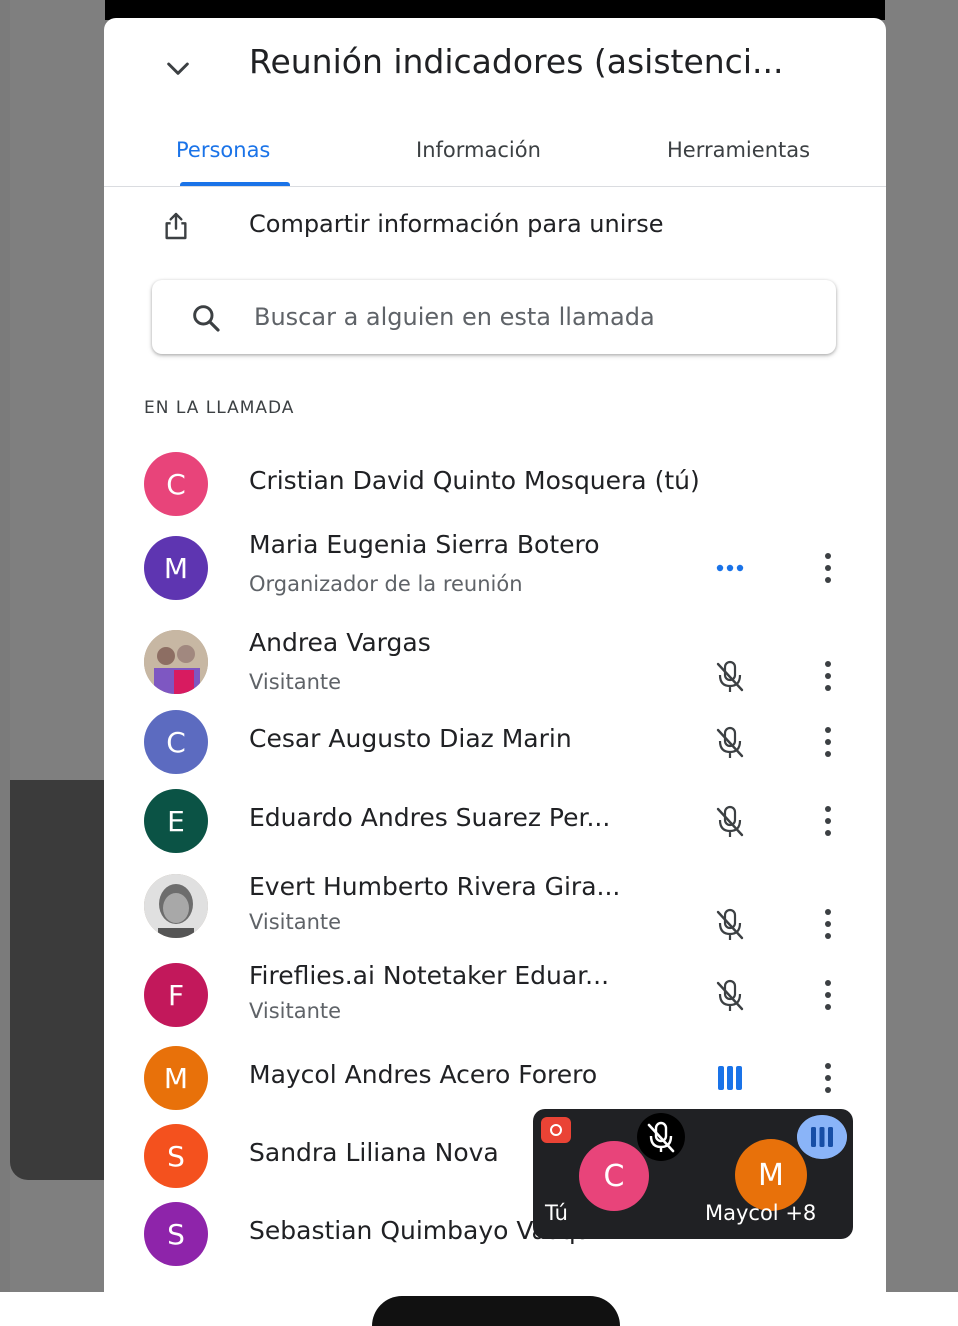  Describe the element at coordinates (423, 1074) in the screenshot. I see `participant-name: Maycol Andres Acero Forero` at that location.